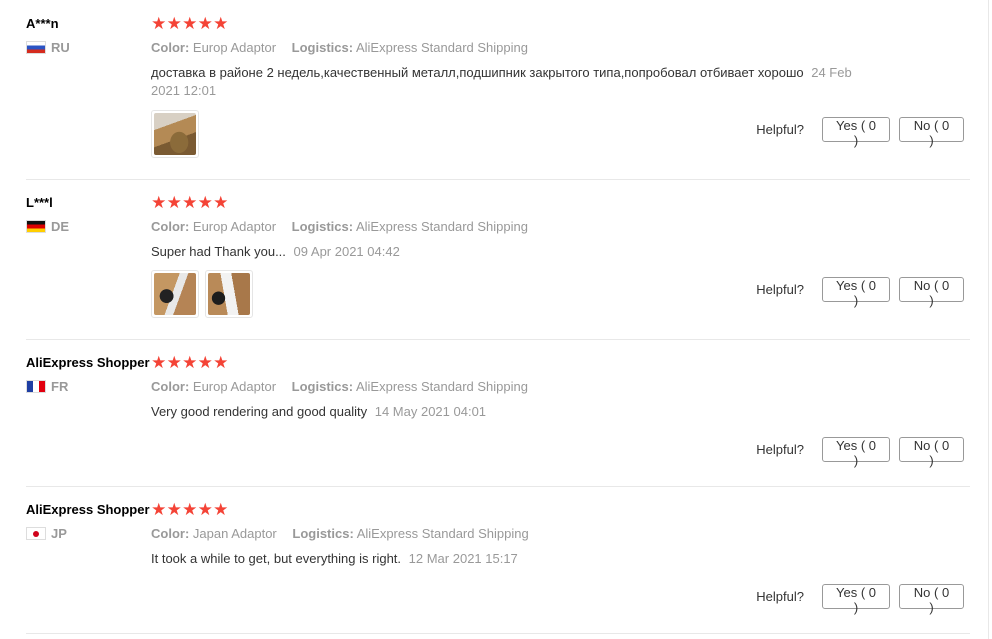  Describe the element at coordinates (36, 47) in the screenshot. I see `russia-flag-icon` at that location.